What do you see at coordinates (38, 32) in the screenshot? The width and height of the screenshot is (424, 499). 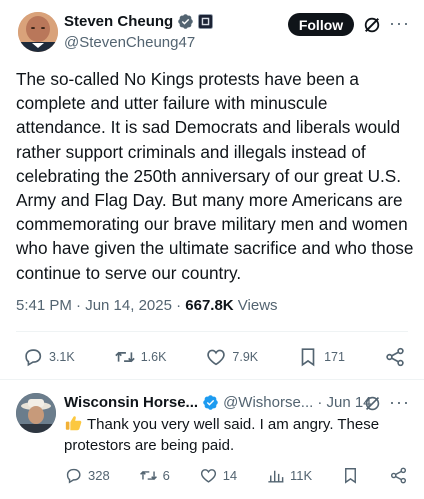 I see `author-avatar` at bounding box center [38, 32].